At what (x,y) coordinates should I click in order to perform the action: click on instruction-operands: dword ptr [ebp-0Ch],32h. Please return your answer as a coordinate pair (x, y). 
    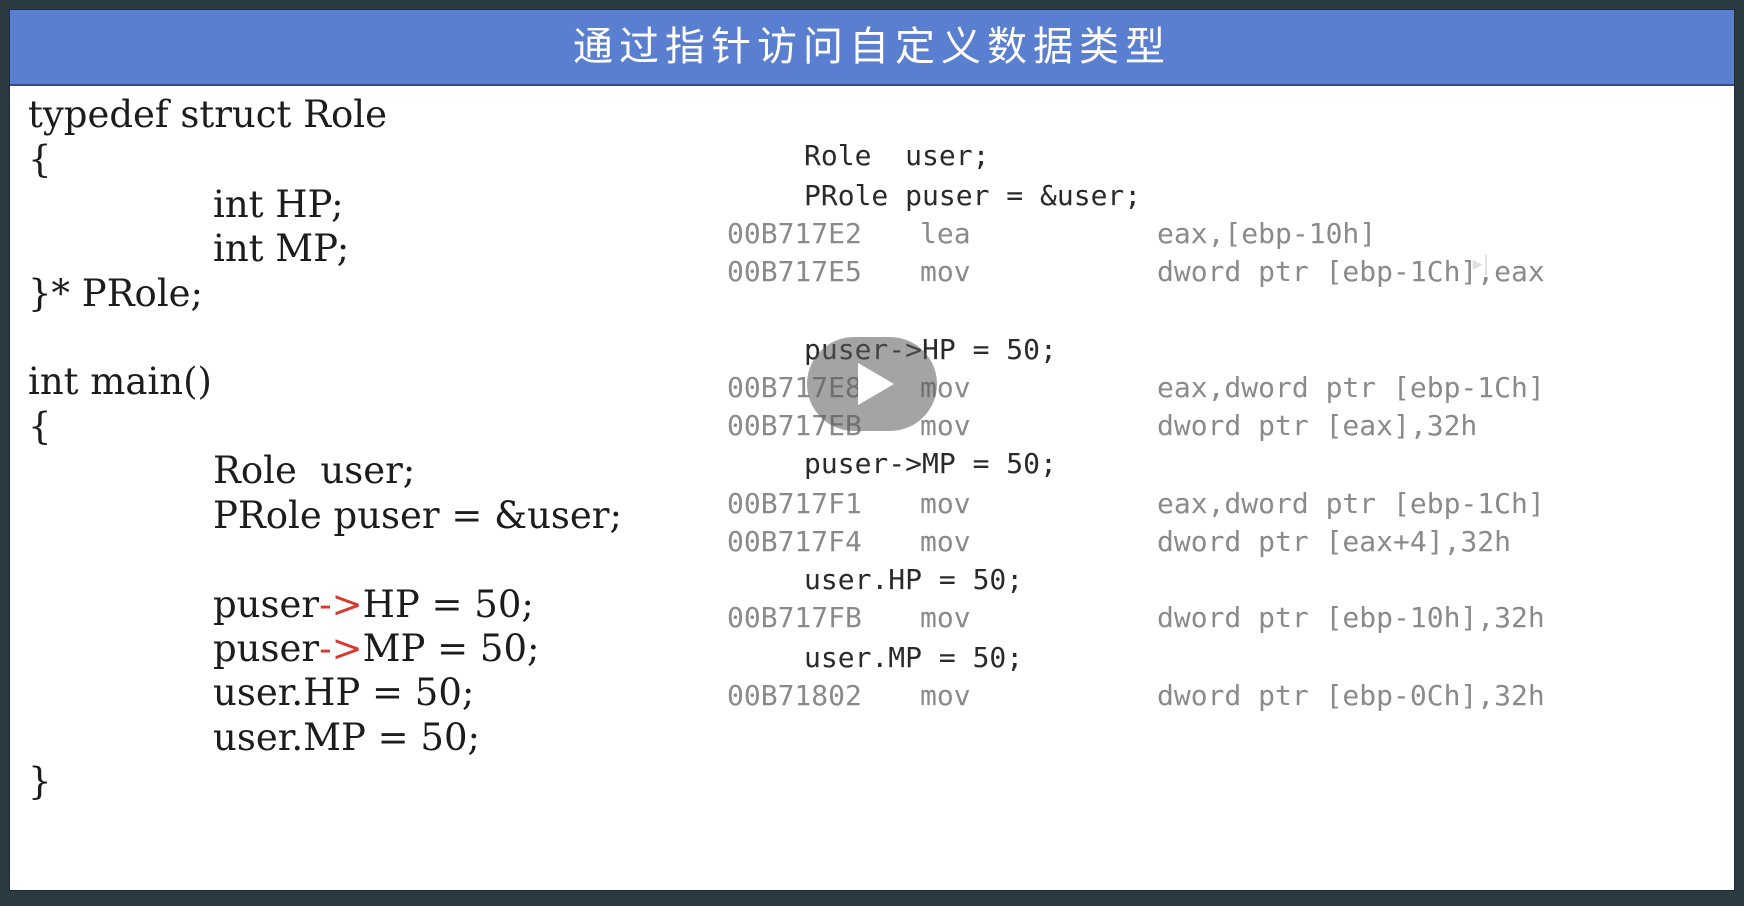
    Looking at the image, I should click on (1351, 695).